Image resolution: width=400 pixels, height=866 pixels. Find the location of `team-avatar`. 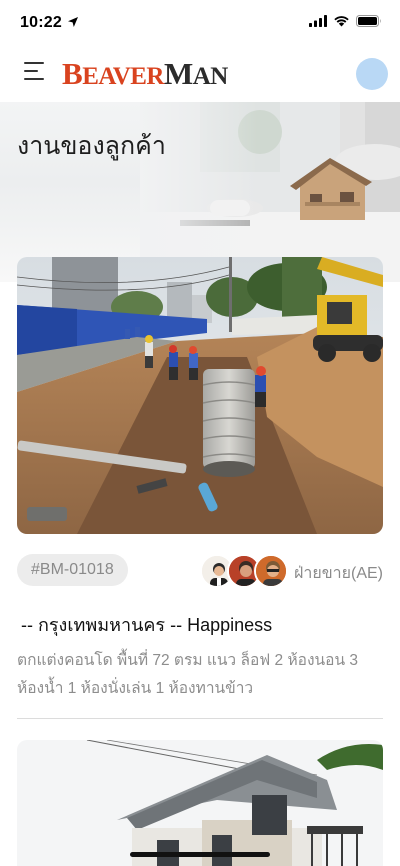

team-avatar is located at coordinates (271, 571).